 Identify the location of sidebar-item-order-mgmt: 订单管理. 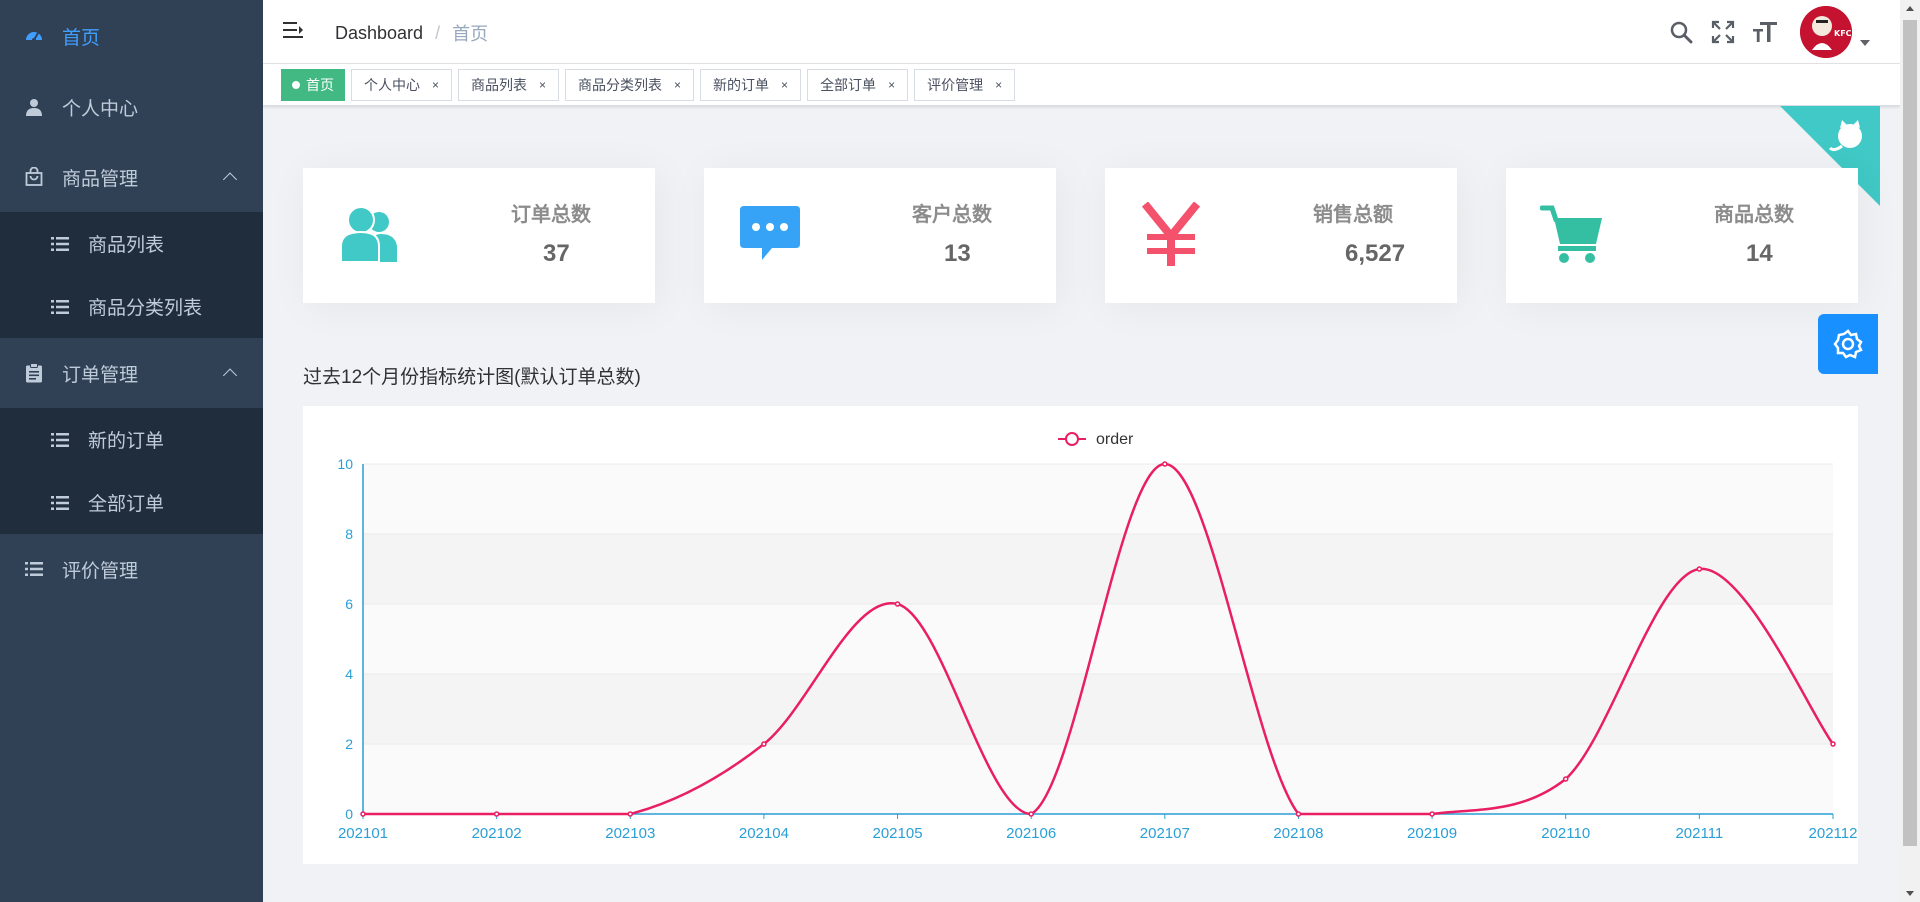
(131, 373).